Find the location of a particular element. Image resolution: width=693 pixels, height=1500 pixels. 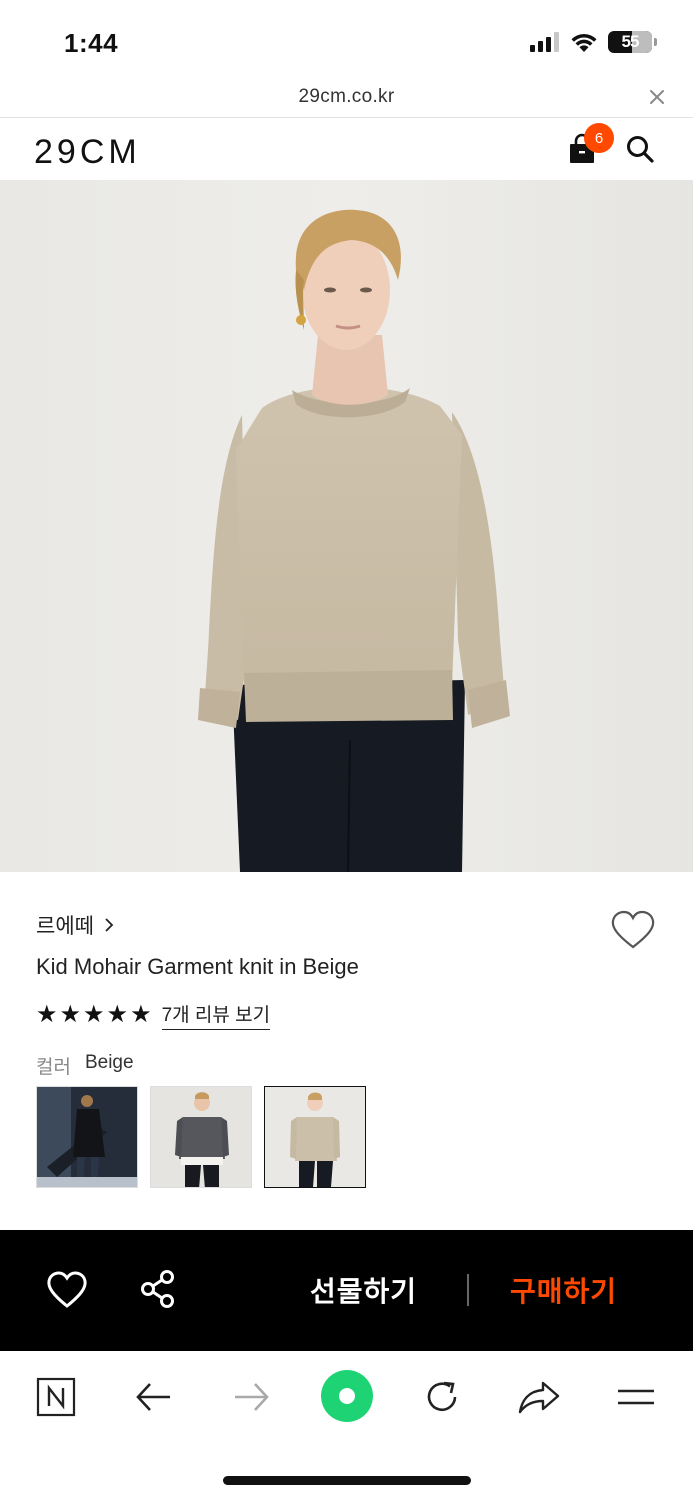

wishlist-heart-icon is located at coordinates (633, 930).